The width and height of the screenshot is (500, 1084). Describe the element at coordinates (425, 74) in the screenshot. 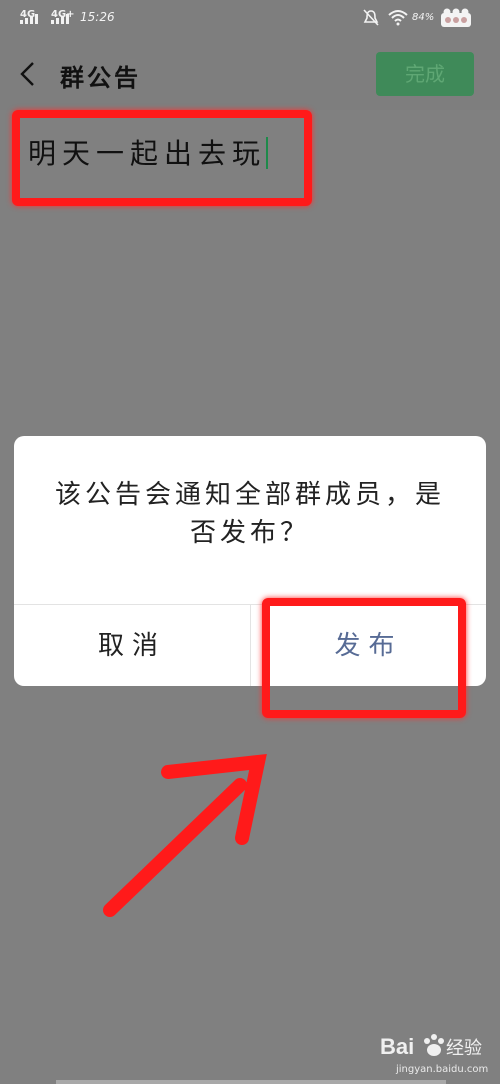

I see `done-button: 完成` at that location.